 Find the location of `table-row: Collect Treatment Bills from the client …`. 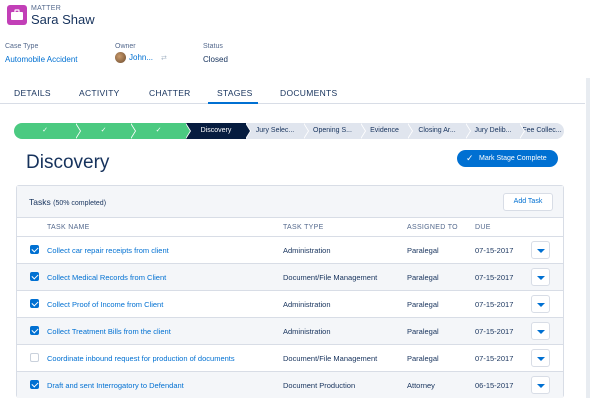

table-row: Collect Treatment Bills from the client … is located at coordinates (290, 330).